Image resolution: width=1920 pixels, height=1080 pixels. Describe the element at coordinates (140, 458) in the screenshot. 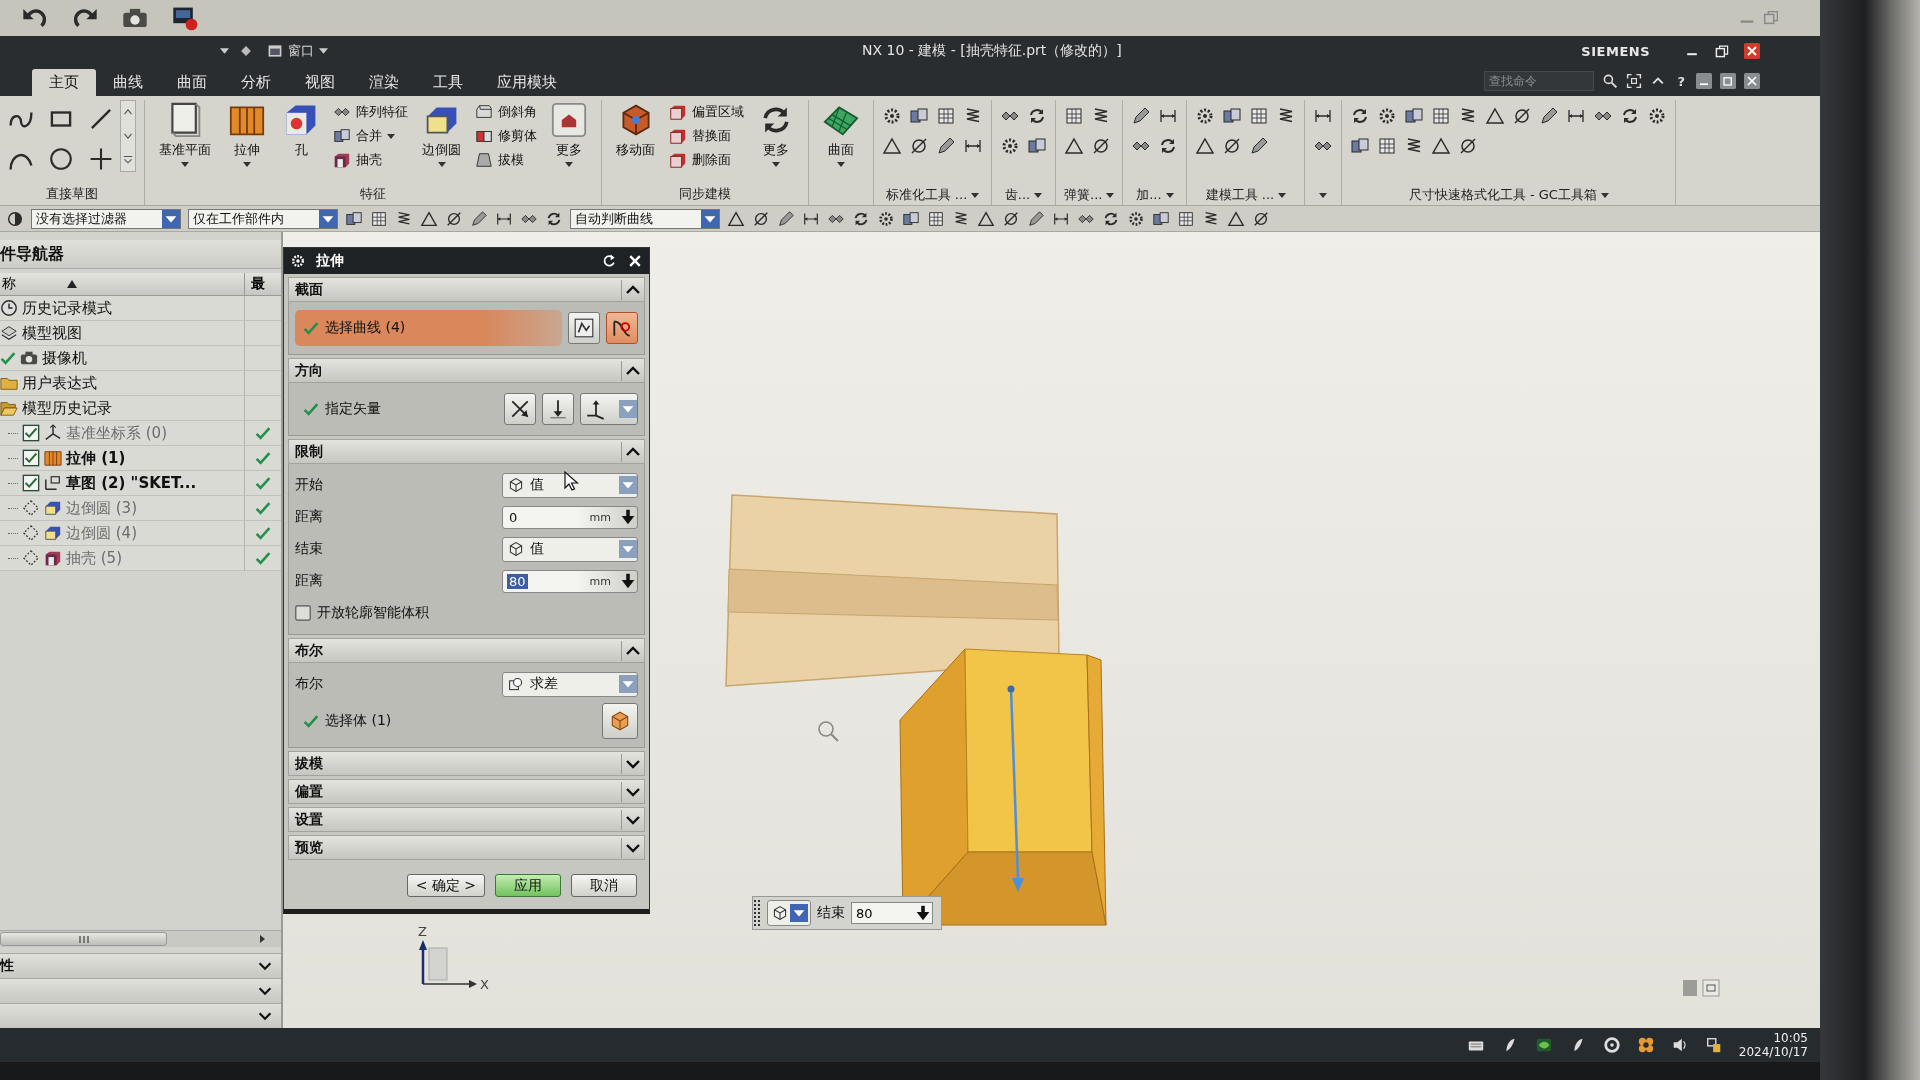

I see `tree-row: 拉伸 (1)` at that location.